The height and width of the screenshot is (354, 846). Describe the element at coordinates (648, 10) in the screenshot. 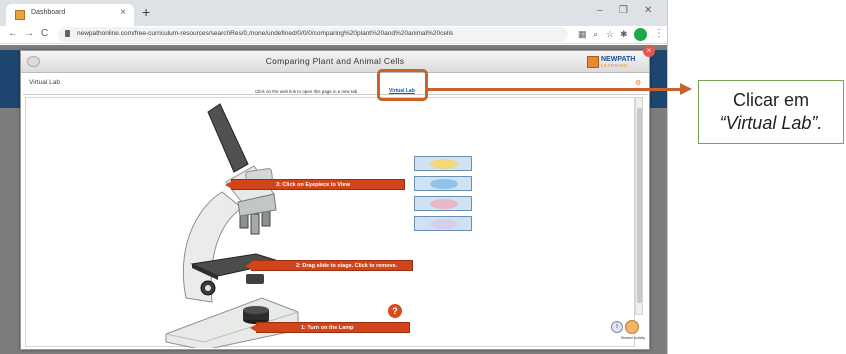

I see `close-window-button: ✕` at that location.